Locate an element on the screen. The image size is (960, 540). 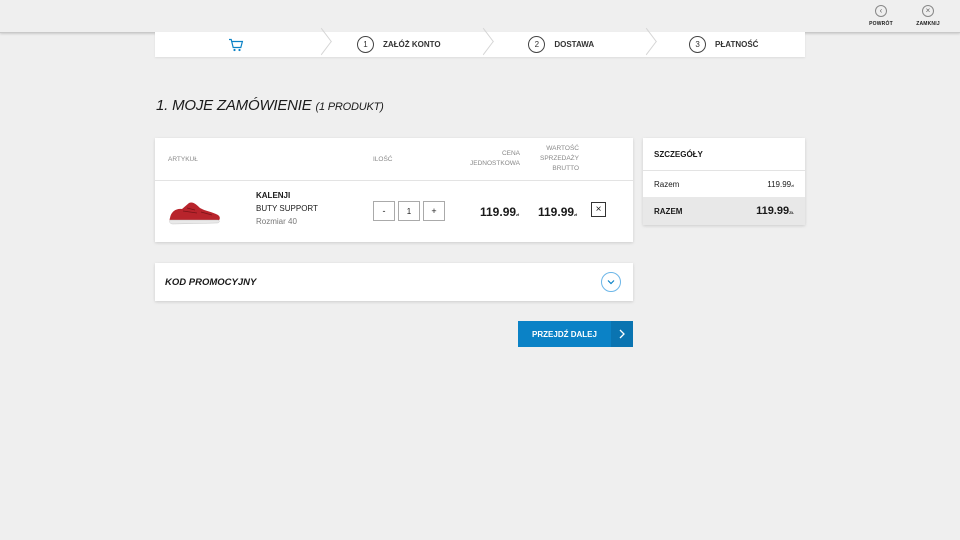
step-number: 2 is located at coordinates (537, 44).